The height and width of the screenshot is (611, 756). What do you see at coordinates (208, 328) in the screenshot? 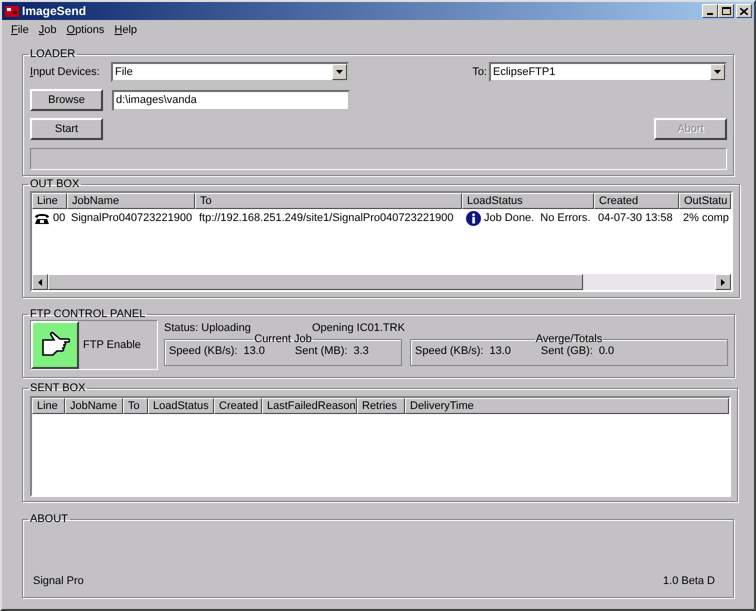
I see `status-text: Status: Uploading` at bounding box center [208, 328].